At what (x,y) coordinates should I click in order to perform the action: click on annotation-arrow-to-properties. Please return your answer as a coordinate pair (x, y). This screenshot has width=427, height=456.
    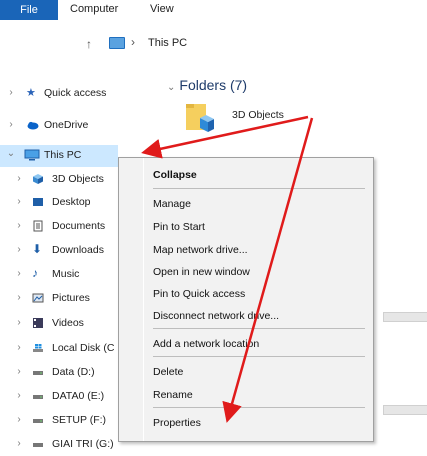
    Looking at the image, I should click on (268, 270).